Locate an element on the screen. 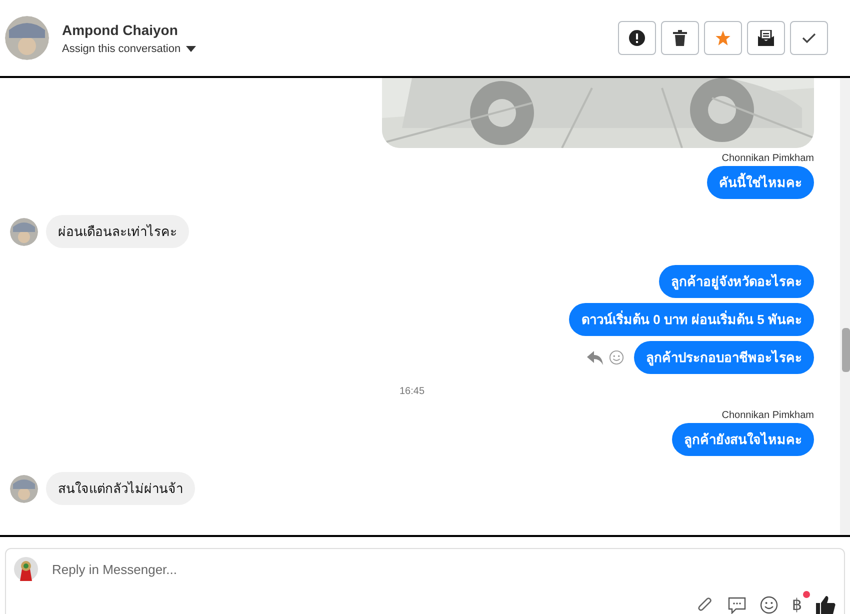 This screenshot has height=614, width=850. caret-icon is located at coordinates (191, 49).